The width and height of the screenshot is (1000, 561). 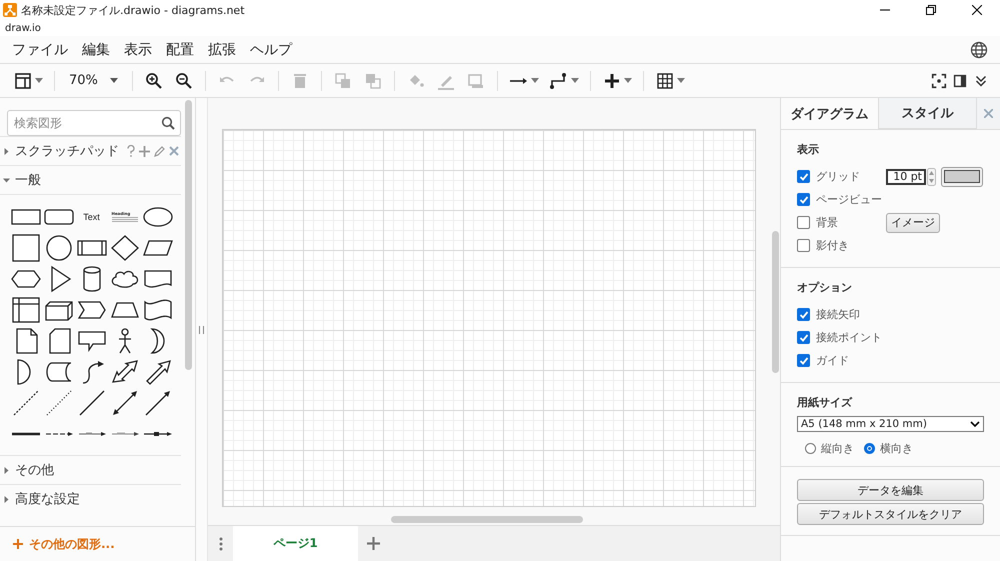 I want to click on checkbox-label: 背景, so click(x=851, y=222).